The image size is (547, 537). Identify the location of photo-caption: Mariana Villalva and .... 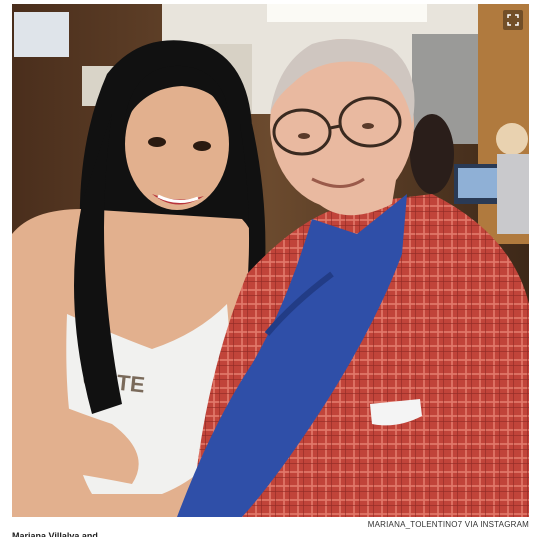
(60, 534).